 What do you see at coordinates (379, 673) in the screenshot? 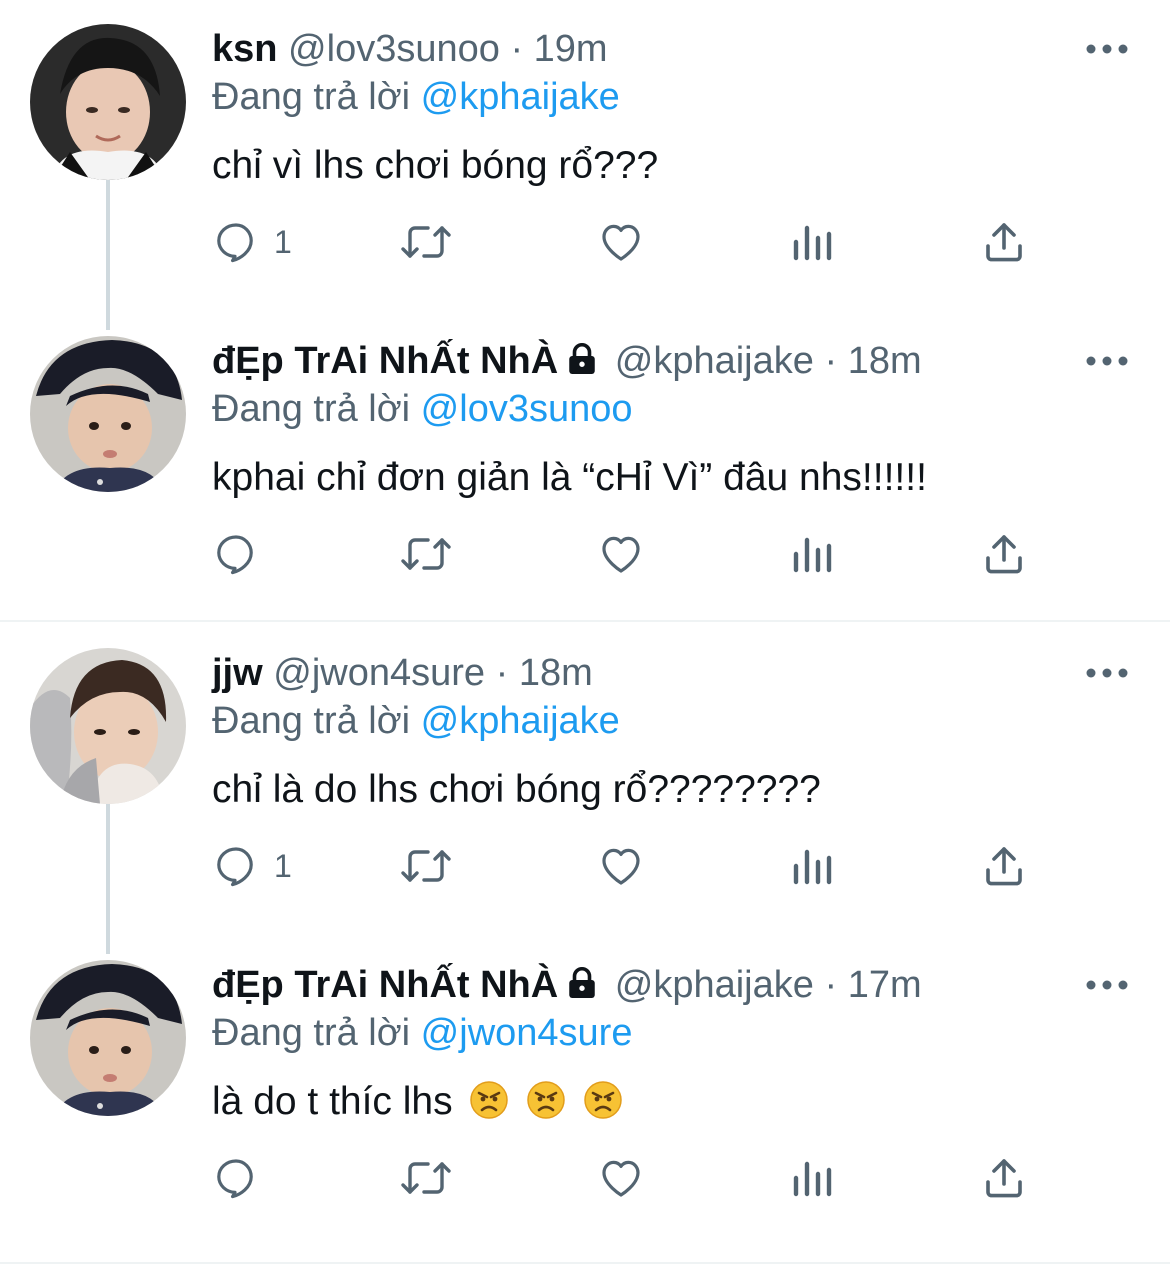
I see `user-handle: @jwon4sure` at bounding box center [379, 673].